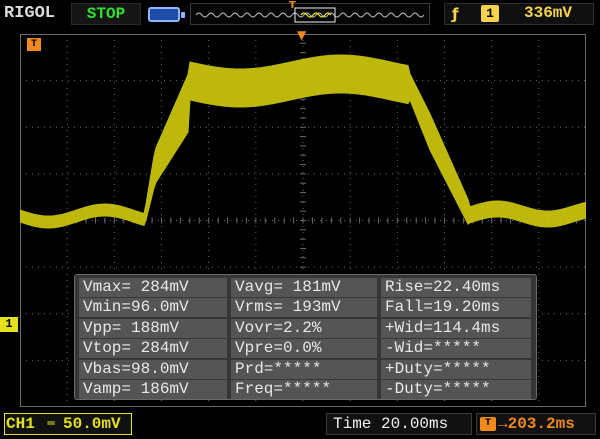 This screenshot has width=600, height=439. What do you see at coordinates (456, 328) in the screenshot?
I see `measurement-cell: +Wid=114.4ms` at bounding box center [456, 328].